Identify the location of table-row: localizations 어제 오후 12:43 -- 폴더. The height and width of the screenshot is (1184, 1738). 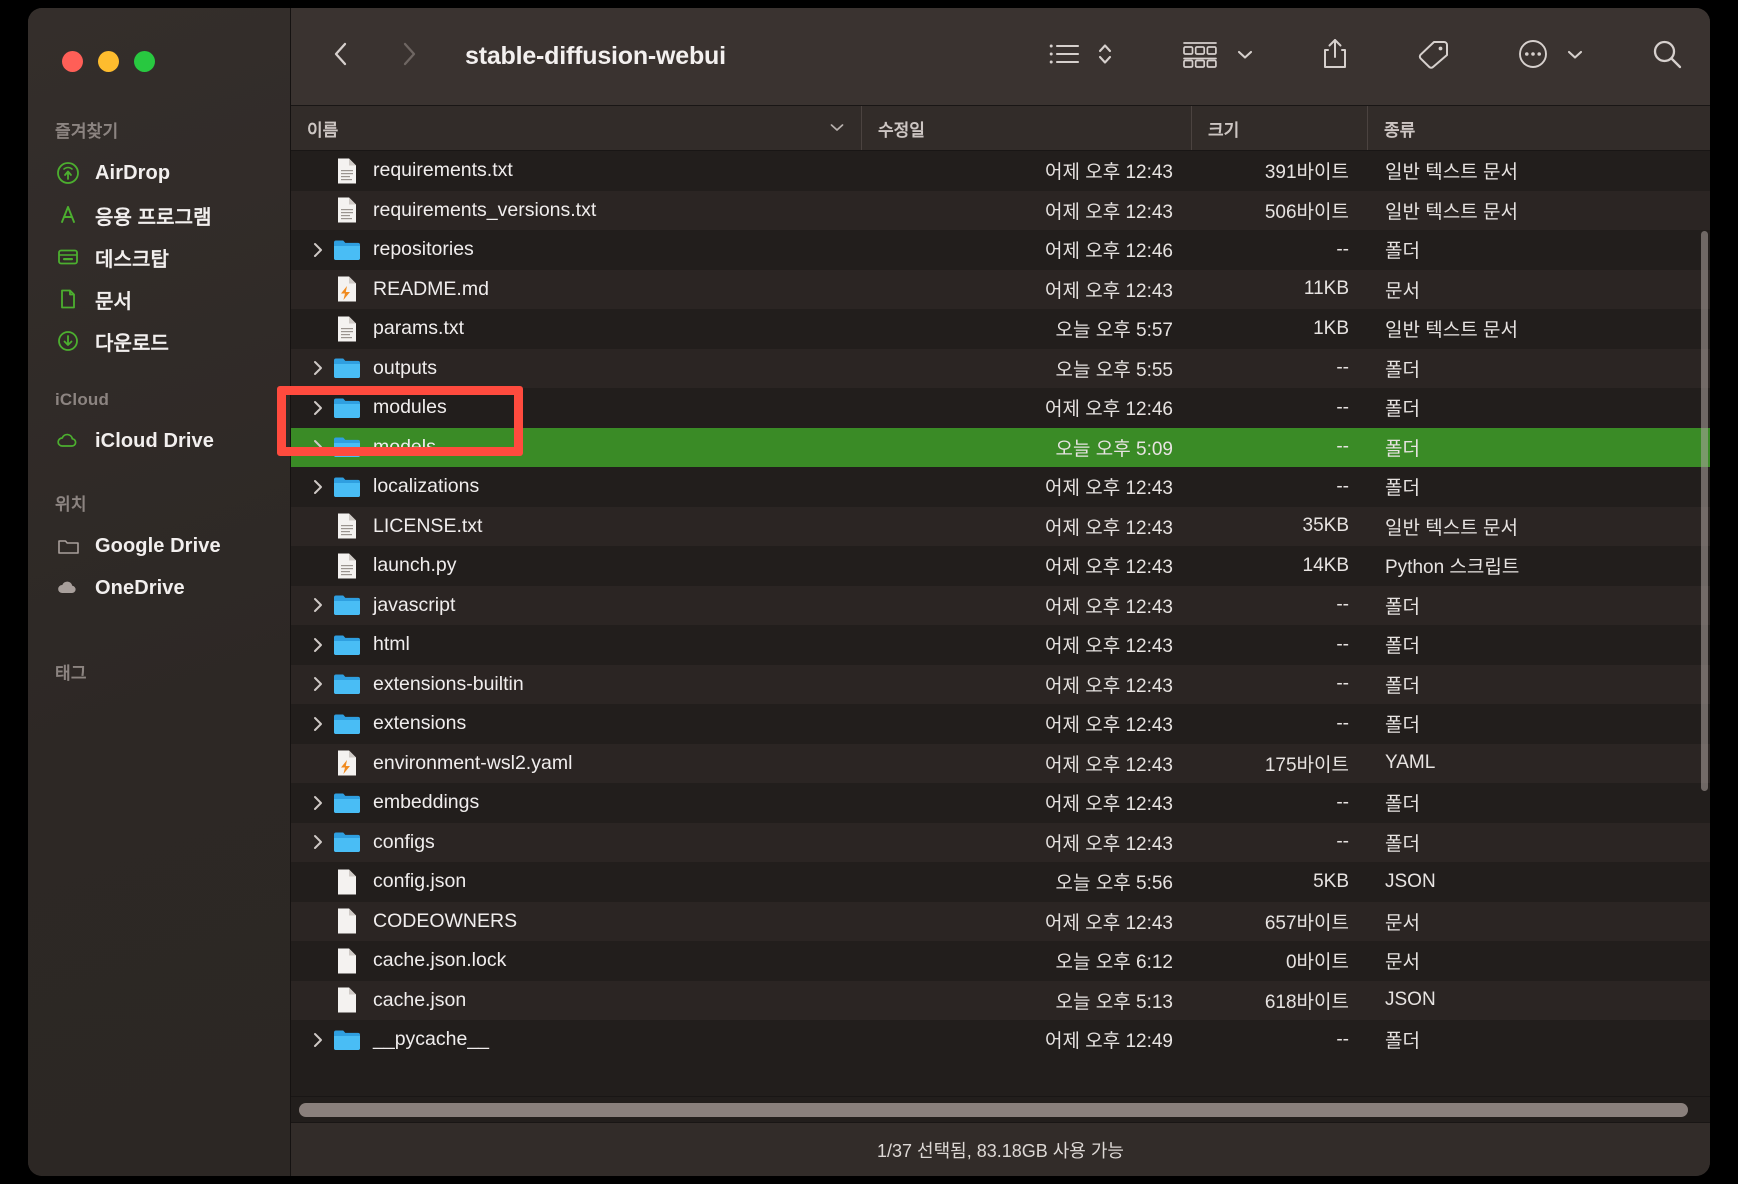
(1000, 487).